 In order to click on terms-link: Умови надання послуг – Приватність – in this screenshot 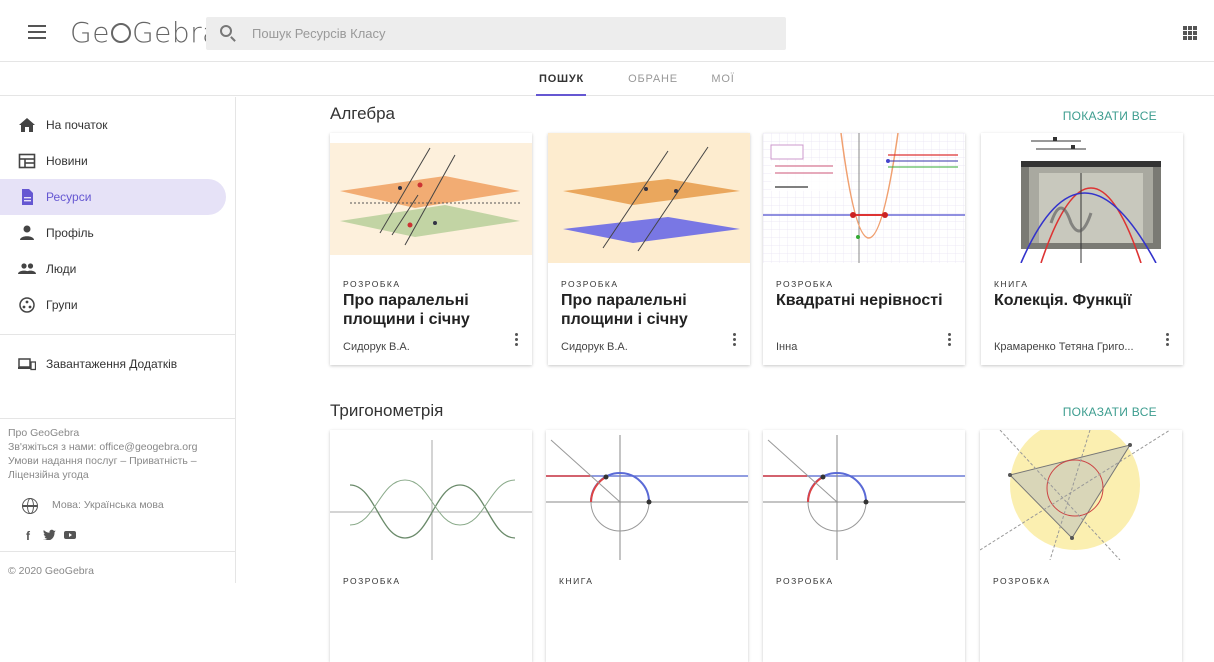, I will do `click(102, 461)`.